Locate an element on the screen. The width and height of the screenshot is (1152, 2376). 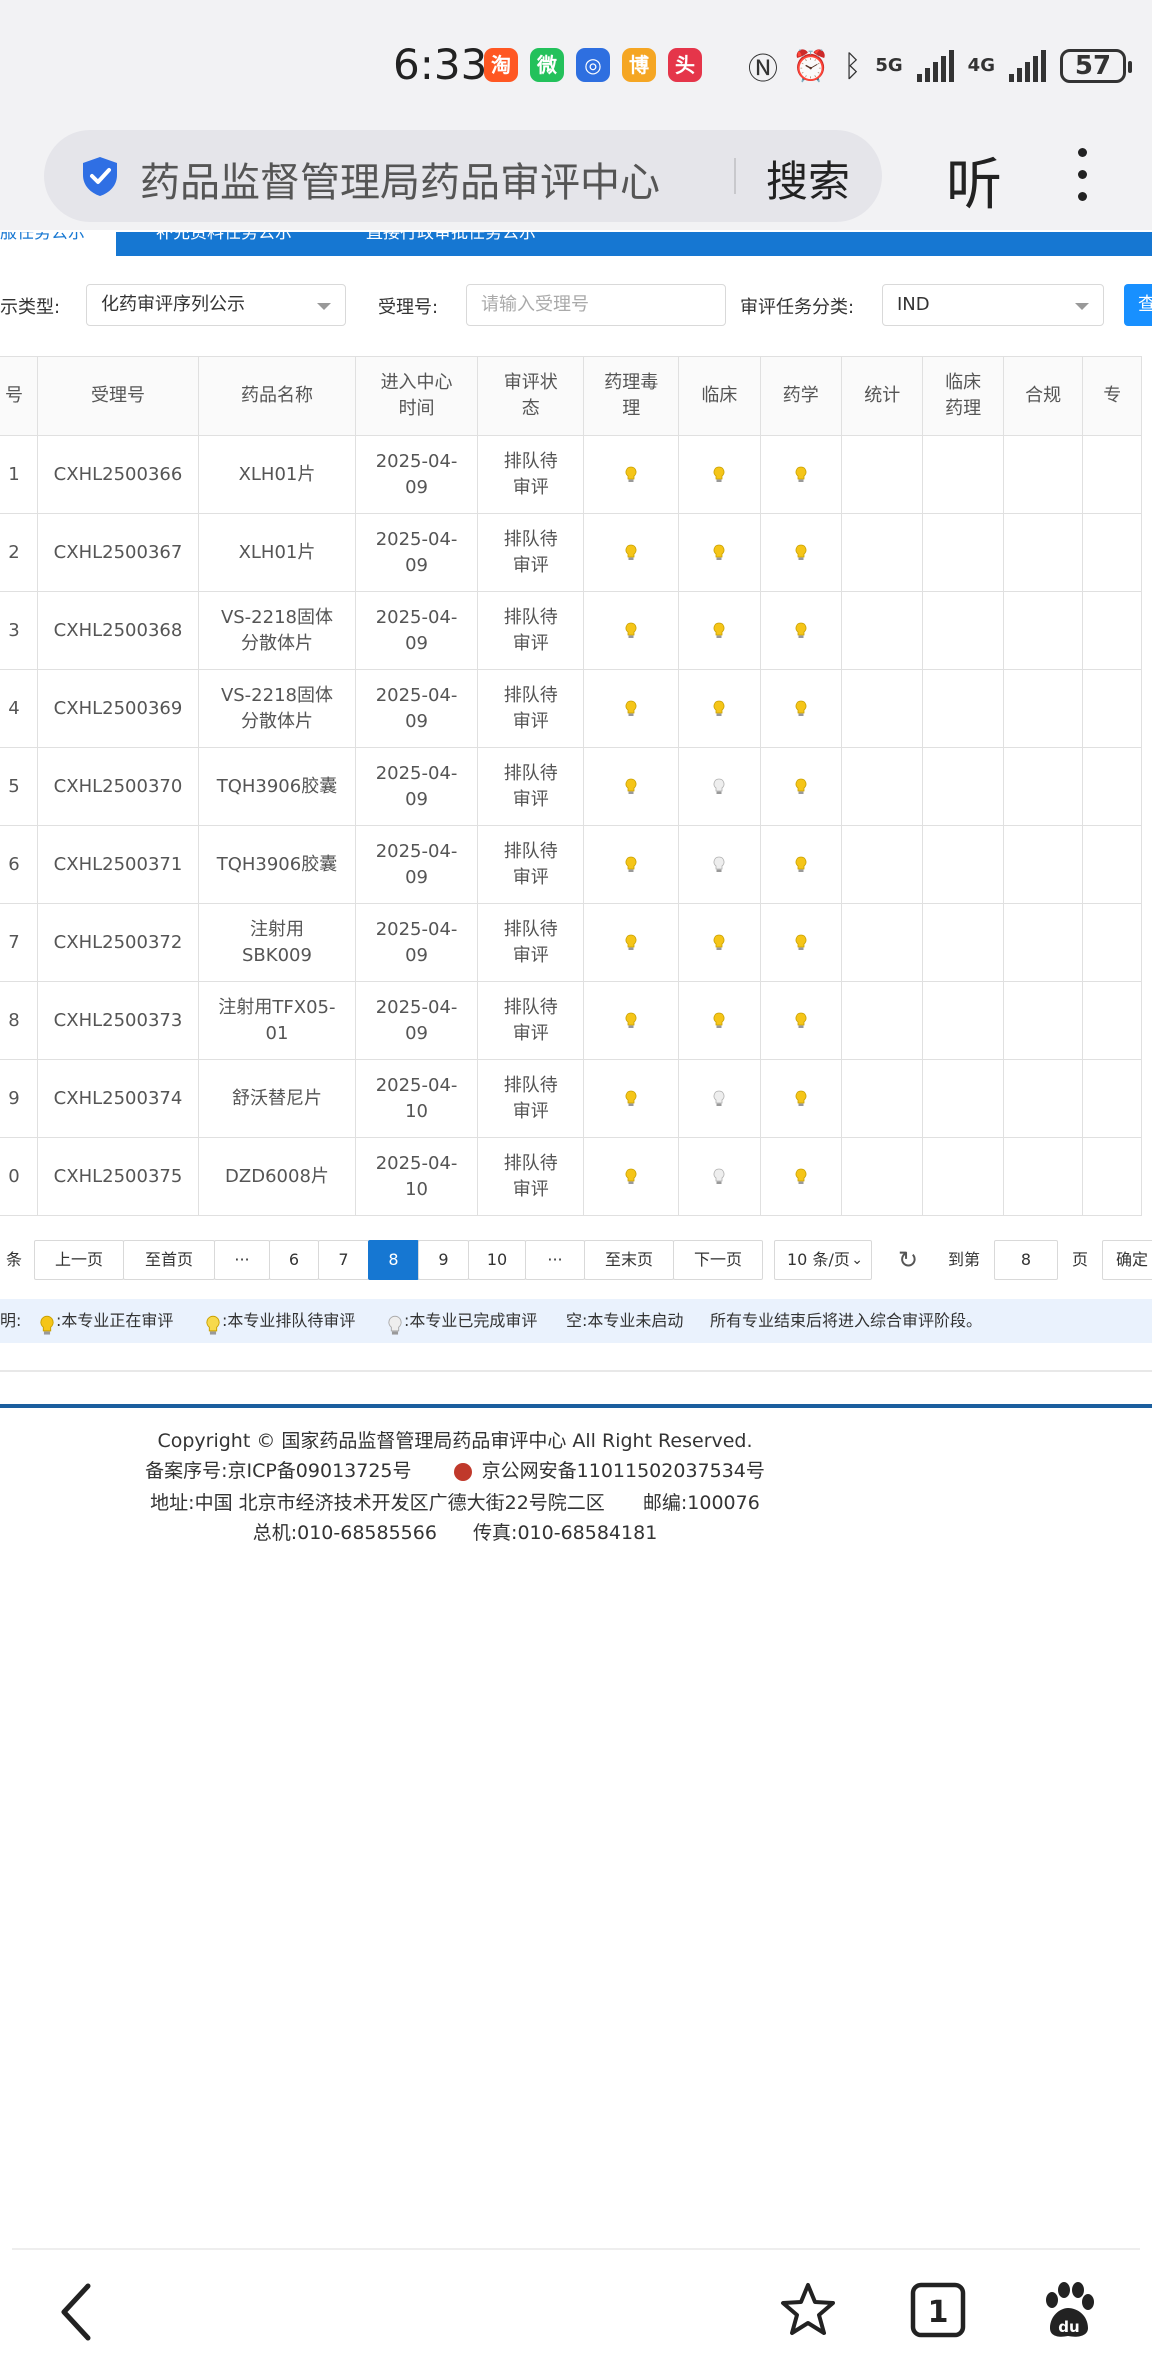
table-row: 4 CXHL2500369 VS-2218固体 分散体片 2025-04- 09 排队待 审评 is located at coordinates (571, 708).